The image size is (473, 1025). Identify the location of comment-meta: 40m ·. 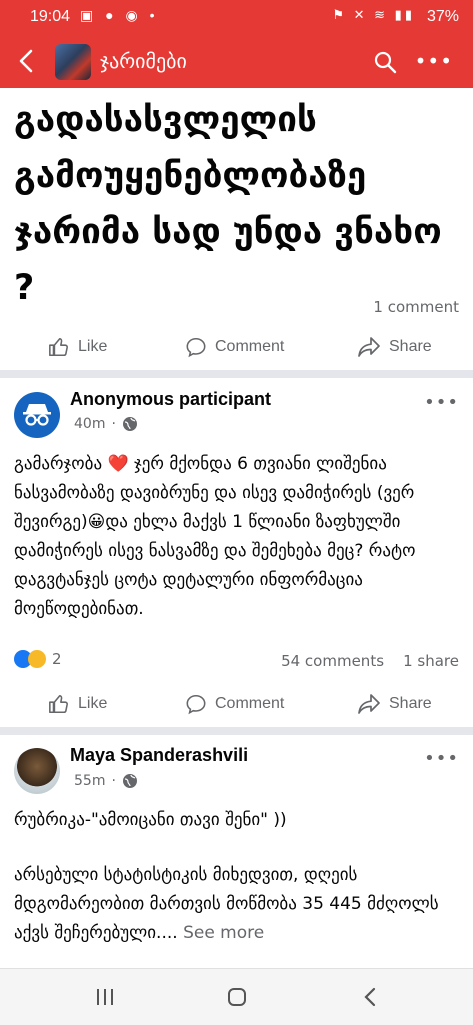
(106, 424).